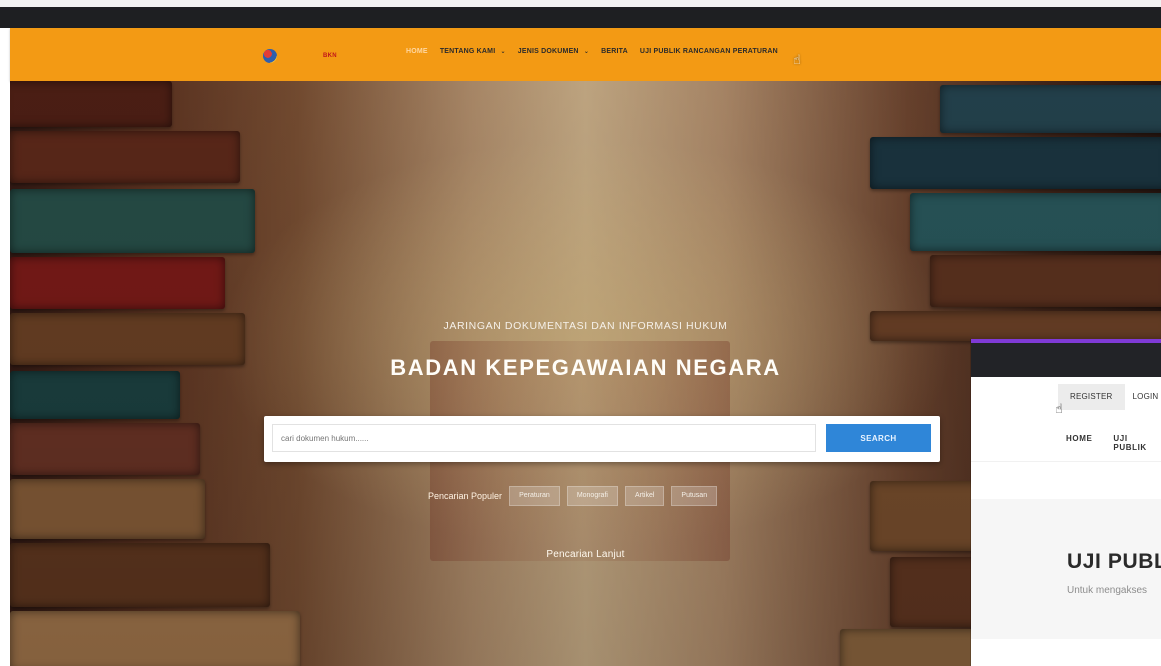 The image size is (1161, 666). Describe the element at coordinates (644, 496) in the screenshot. I see `chip-artikel: Artikel` at that location.